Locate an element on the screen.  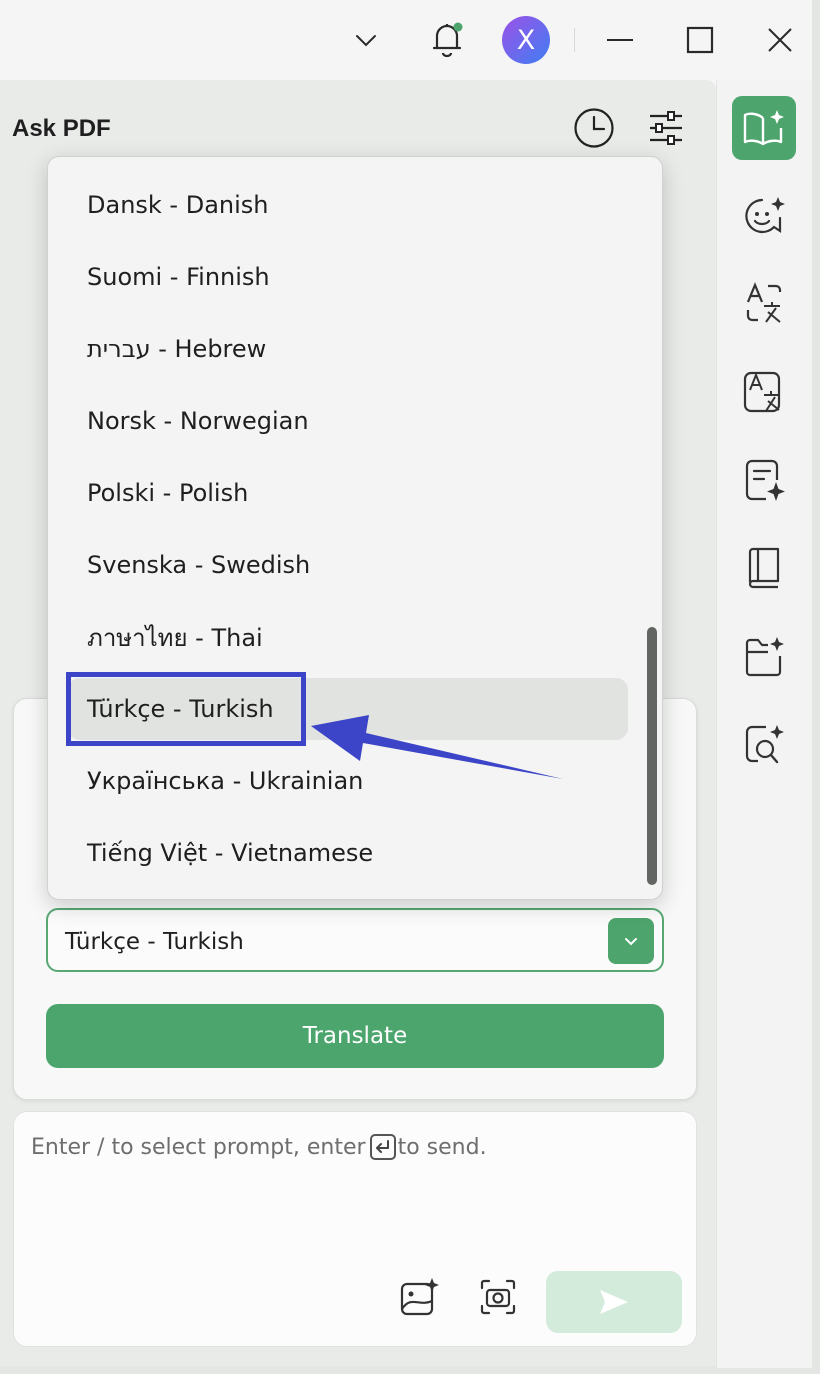
language-option: Svenska - Swedish is located at coordinates (348, 565).